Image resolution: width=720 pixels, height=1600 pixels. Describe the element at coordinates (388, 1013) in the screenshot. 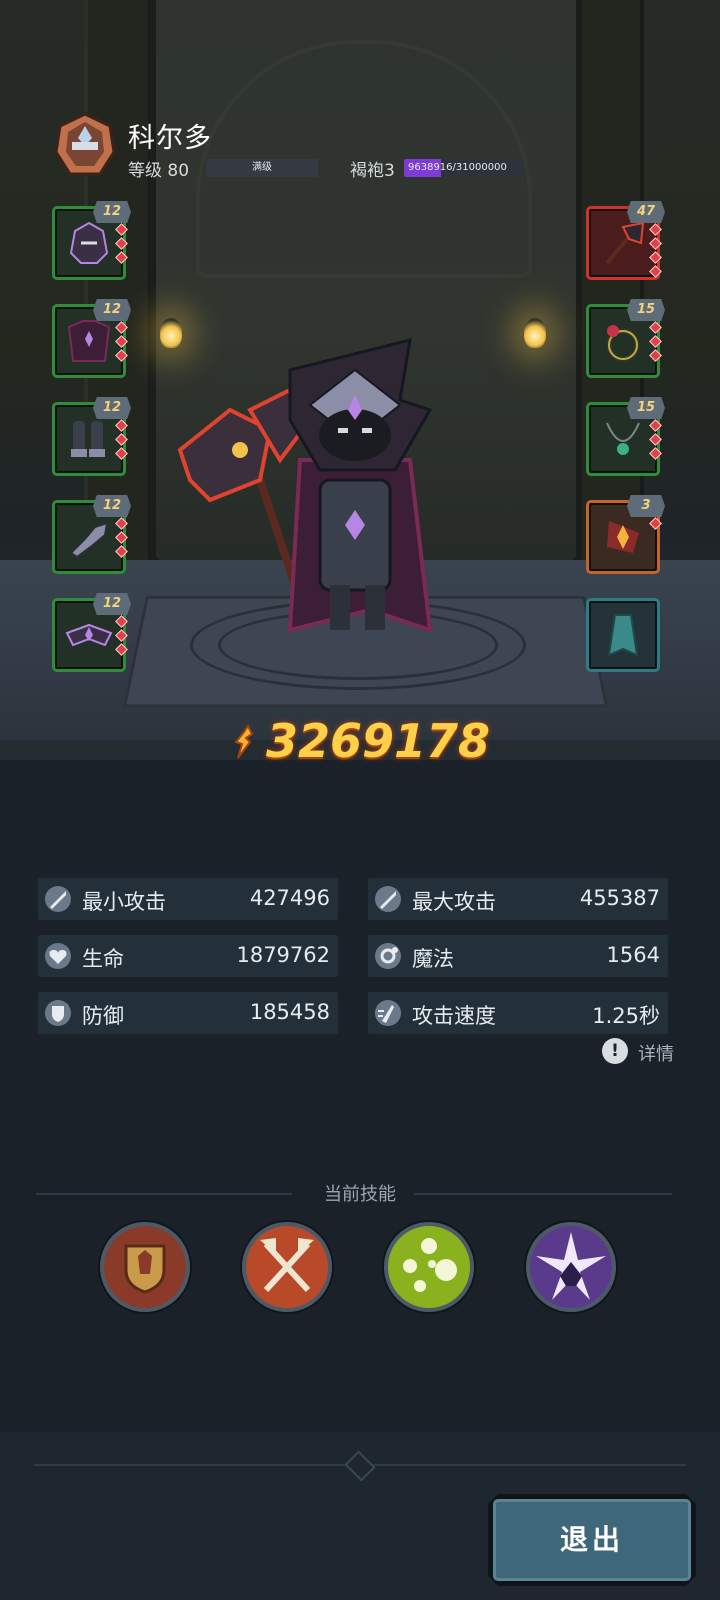

I see `speed-icon` at that location.